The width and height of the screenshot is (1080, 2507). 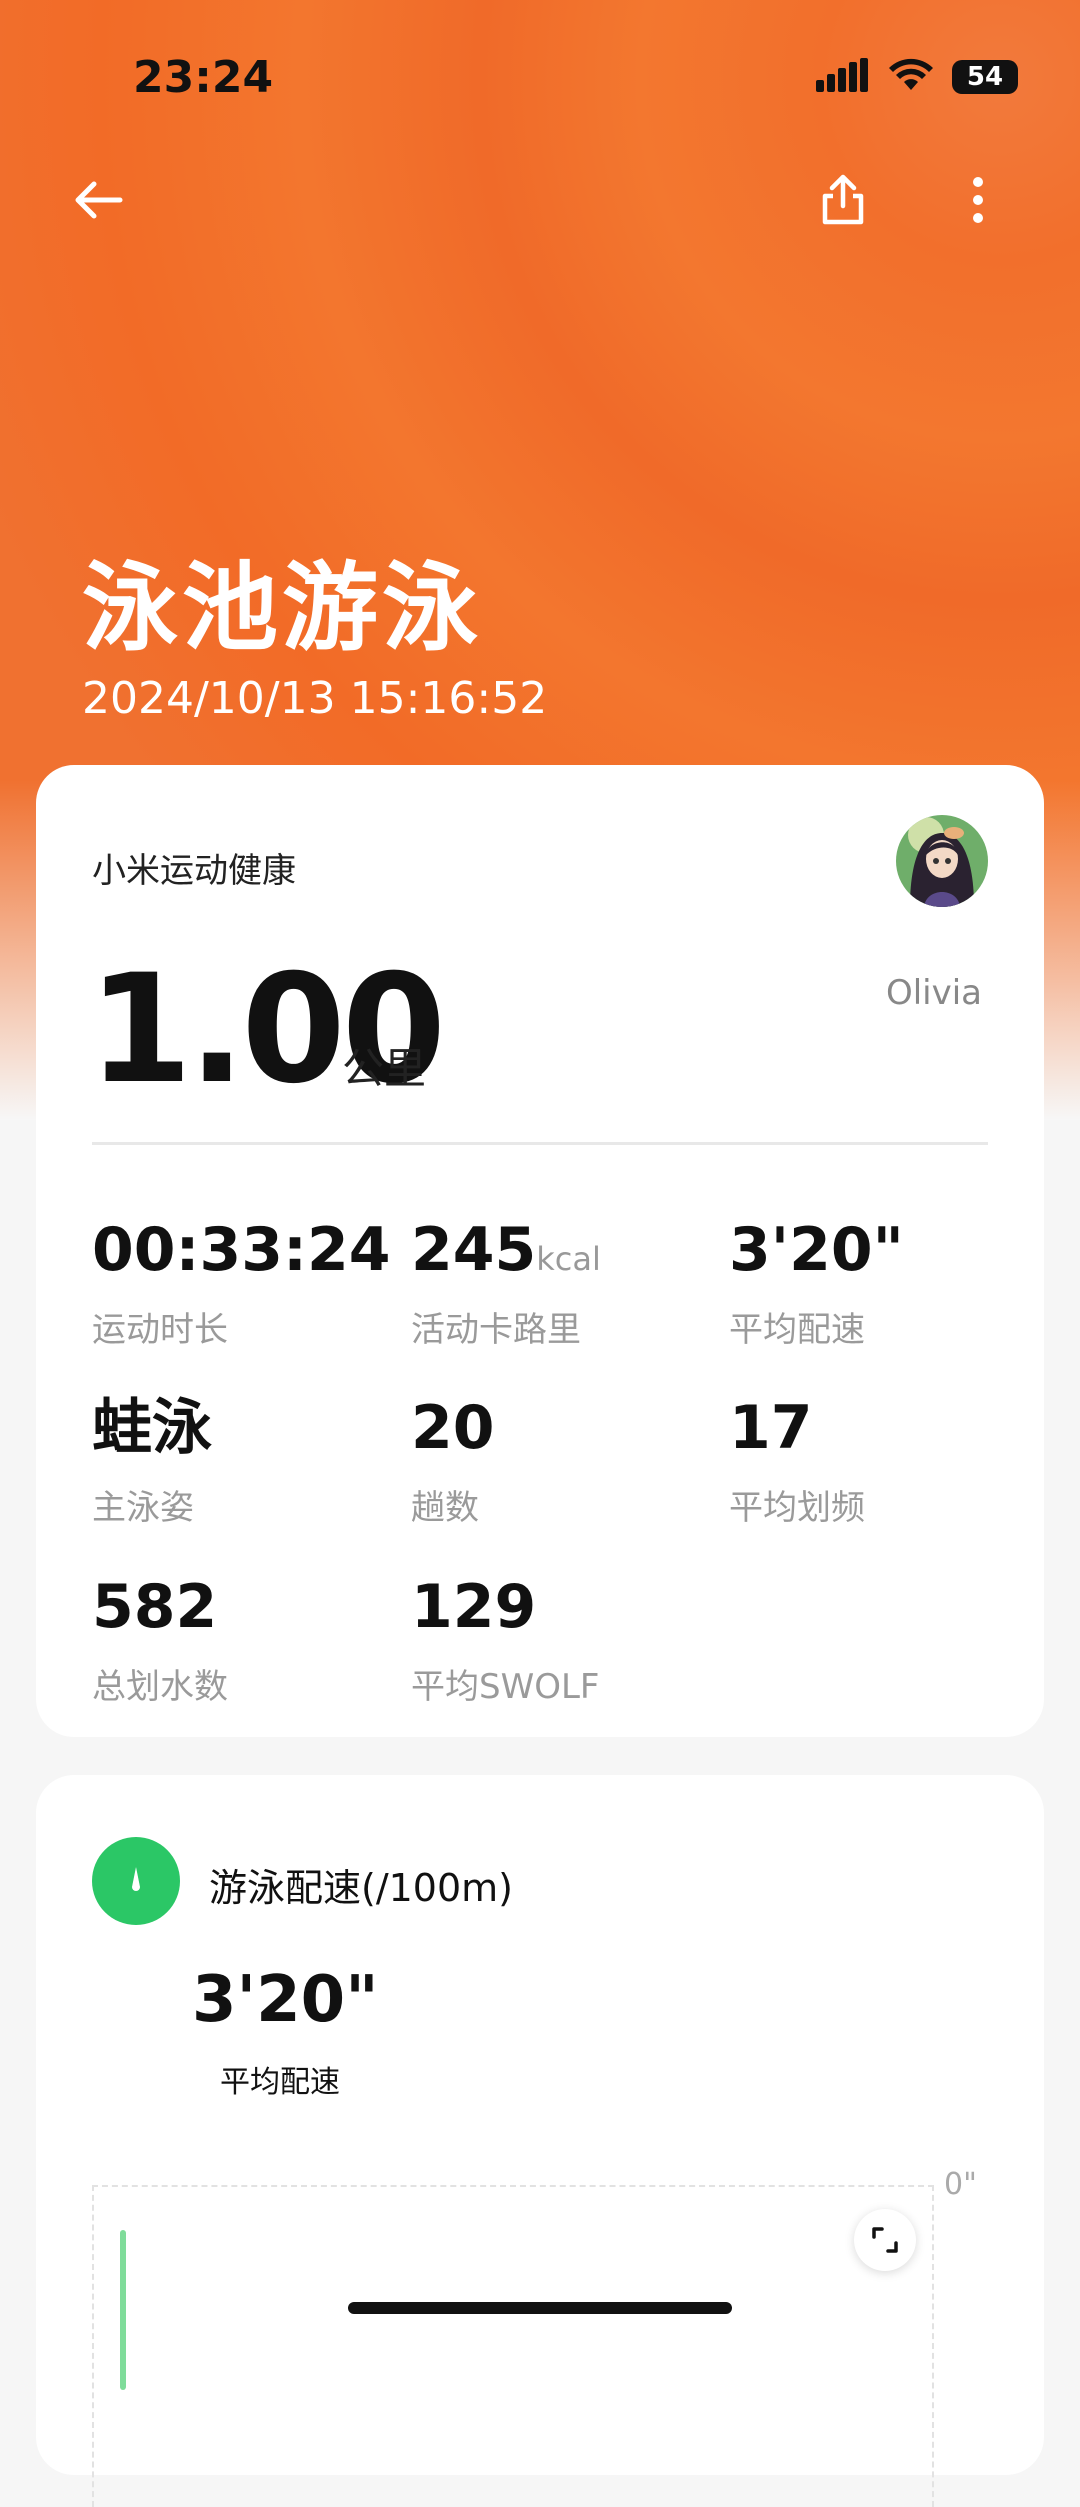 What do you see at coordinates (282, 608) in the screenshot?
I see `page-title: 泳池游泳` at bounding box center [282, 608].